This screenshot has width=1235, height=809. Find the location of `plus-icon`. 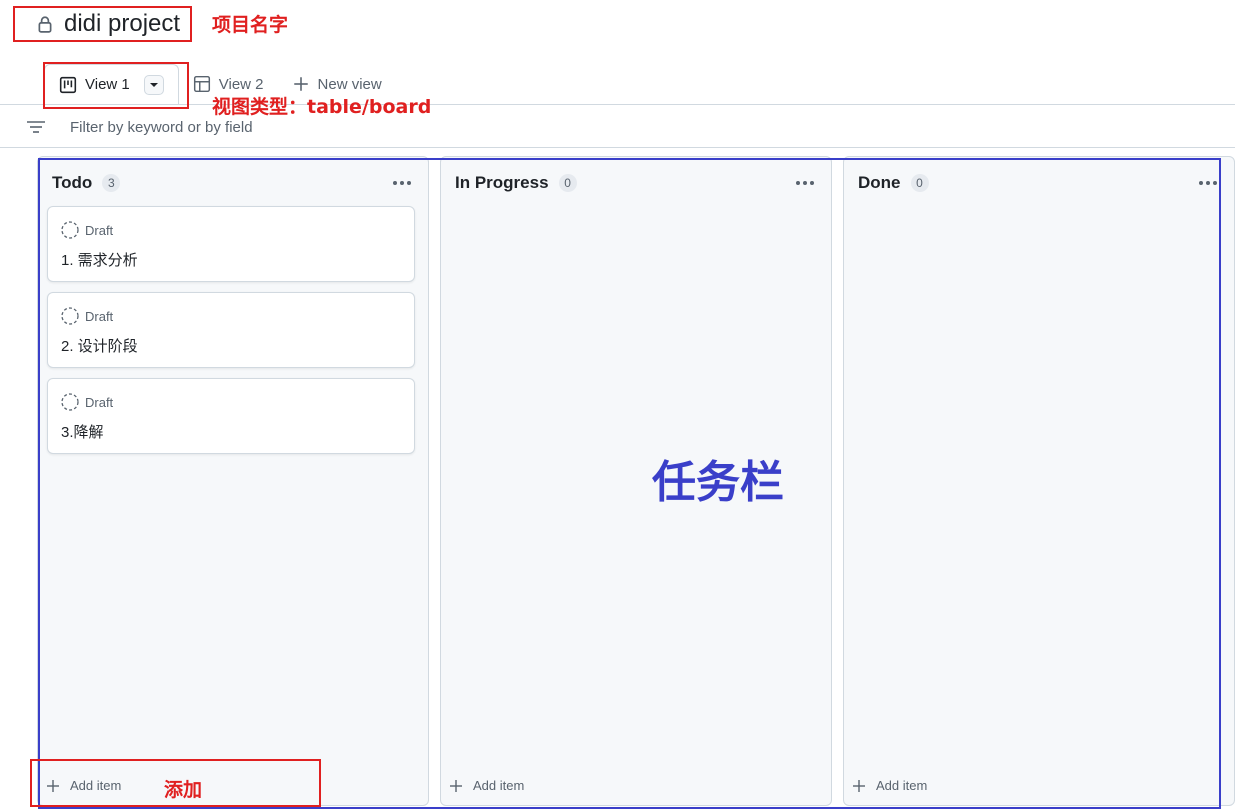

plus-icon is located at coordinates (300, 84).